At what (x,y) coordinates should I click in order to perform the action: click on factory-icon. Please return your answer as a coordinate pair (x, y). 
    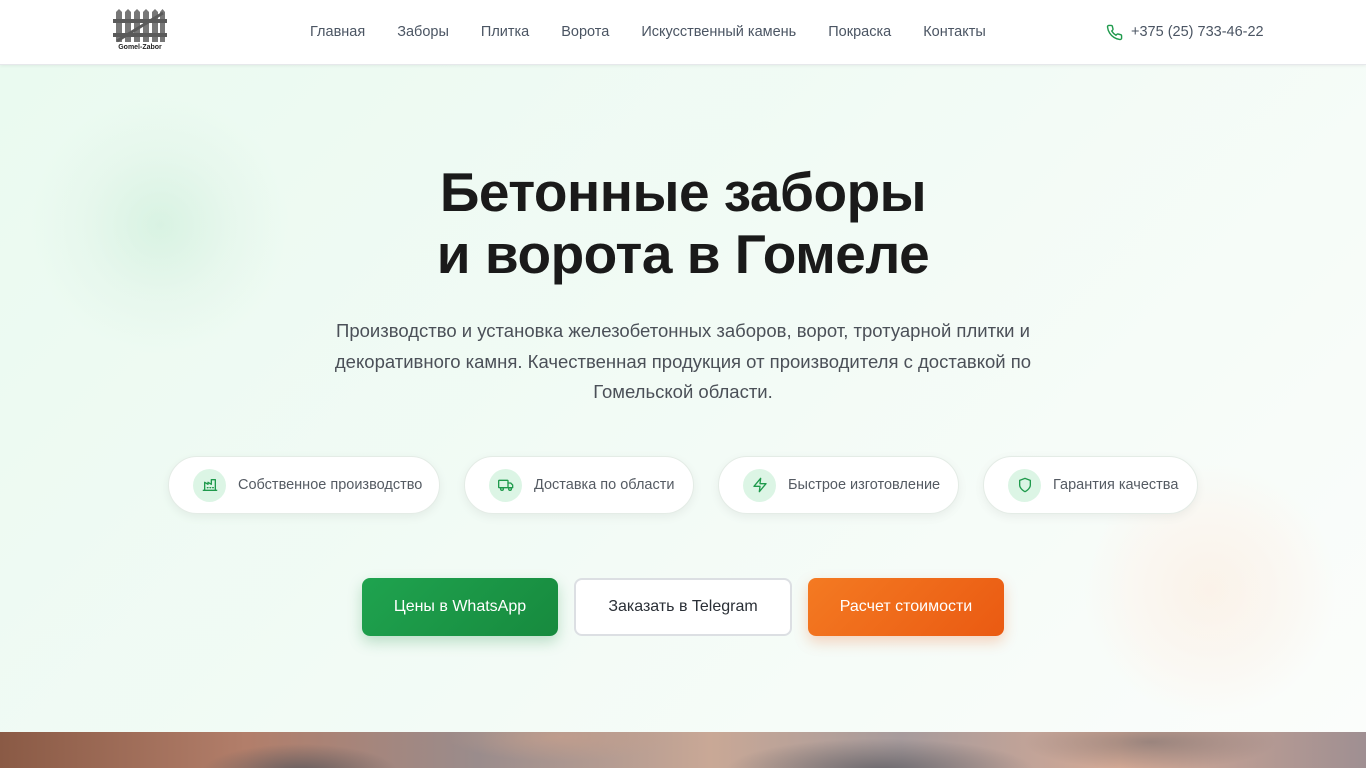
    Looking at the image, I should click on (209, 485).